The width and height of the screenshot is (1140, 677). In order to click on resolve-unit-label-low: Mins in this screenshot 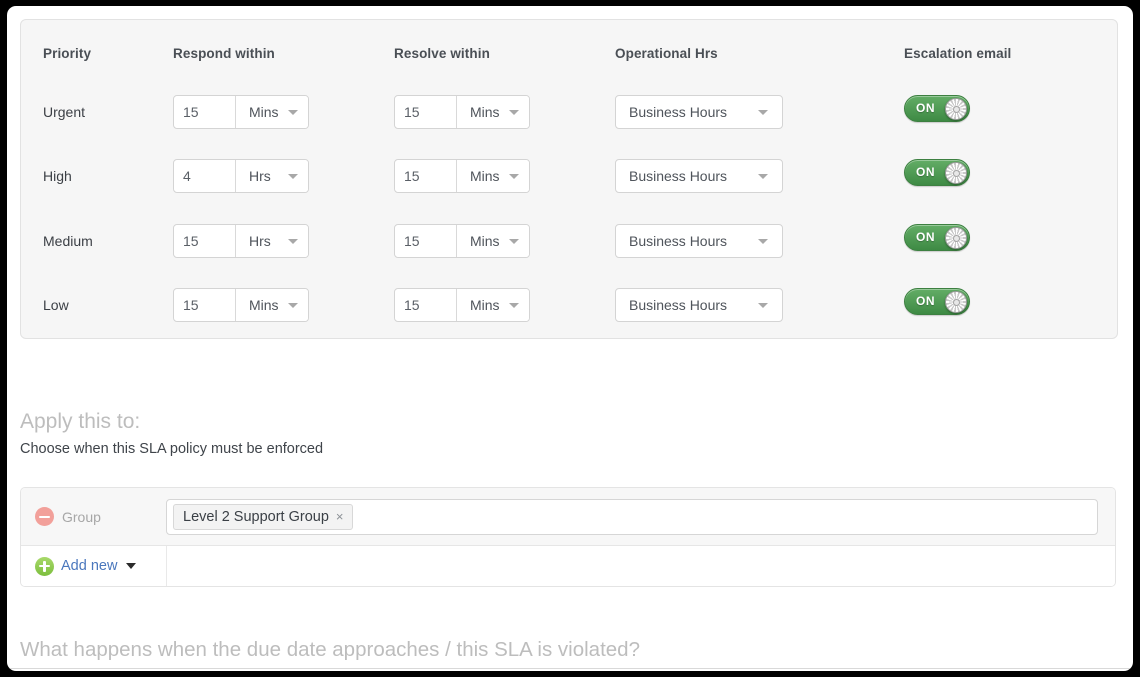, I will do `click(485, 305)`.